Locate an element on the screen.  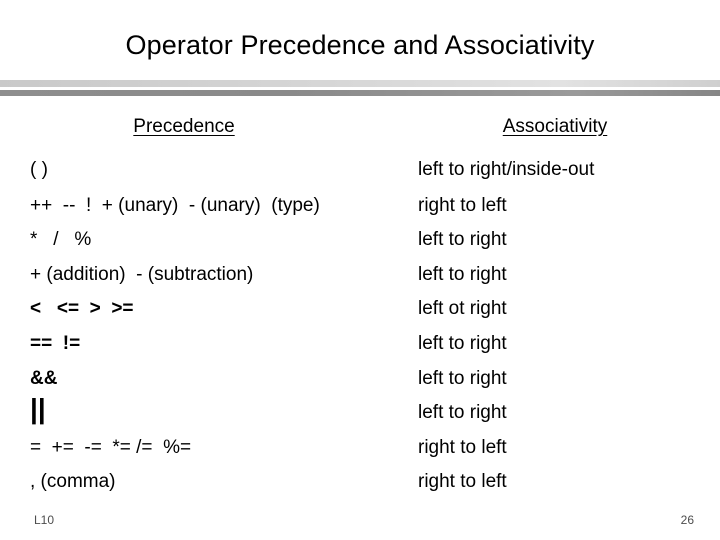
cell-precedence: ++ -- ! + (unary) - (unary) (type) is located at coordinates (175, 205).